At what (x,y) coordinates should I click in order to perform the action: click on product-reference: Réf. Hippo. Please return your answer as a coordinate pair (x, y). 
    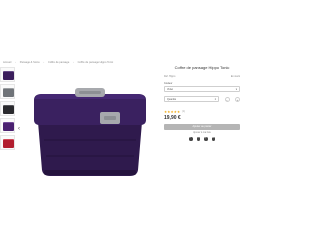
    Looking at the image, I should click on (170, 76).